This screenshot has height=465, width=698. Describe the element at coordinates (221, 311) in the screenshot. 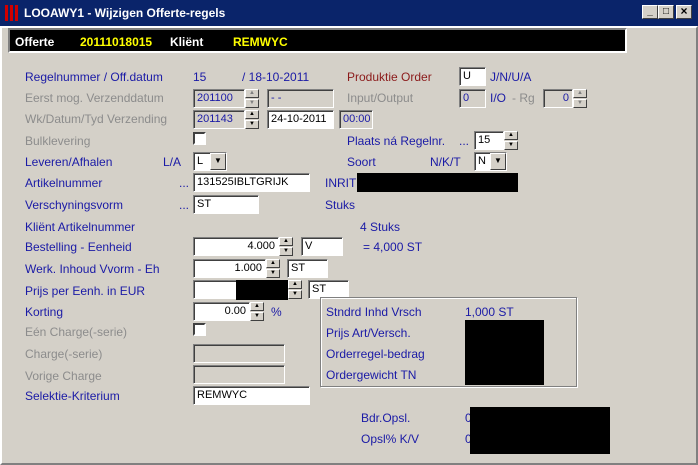

I see `korting-input: 0.00` at that location.